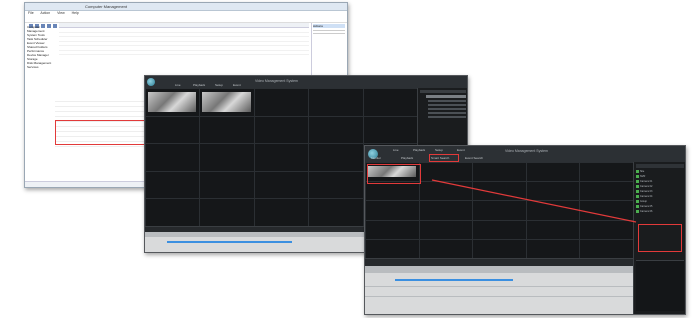  I want to click on tree-item: Site, so click(660, 172).